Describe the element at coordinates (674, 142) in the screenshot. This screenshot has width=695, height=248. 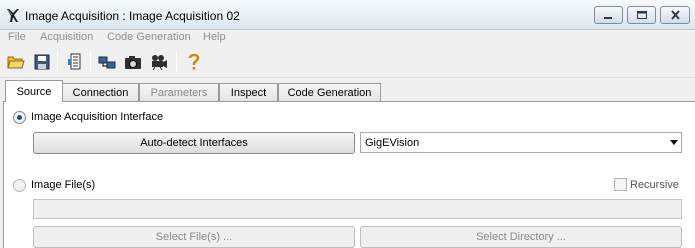
I see `chevron-down-icon` at that location.